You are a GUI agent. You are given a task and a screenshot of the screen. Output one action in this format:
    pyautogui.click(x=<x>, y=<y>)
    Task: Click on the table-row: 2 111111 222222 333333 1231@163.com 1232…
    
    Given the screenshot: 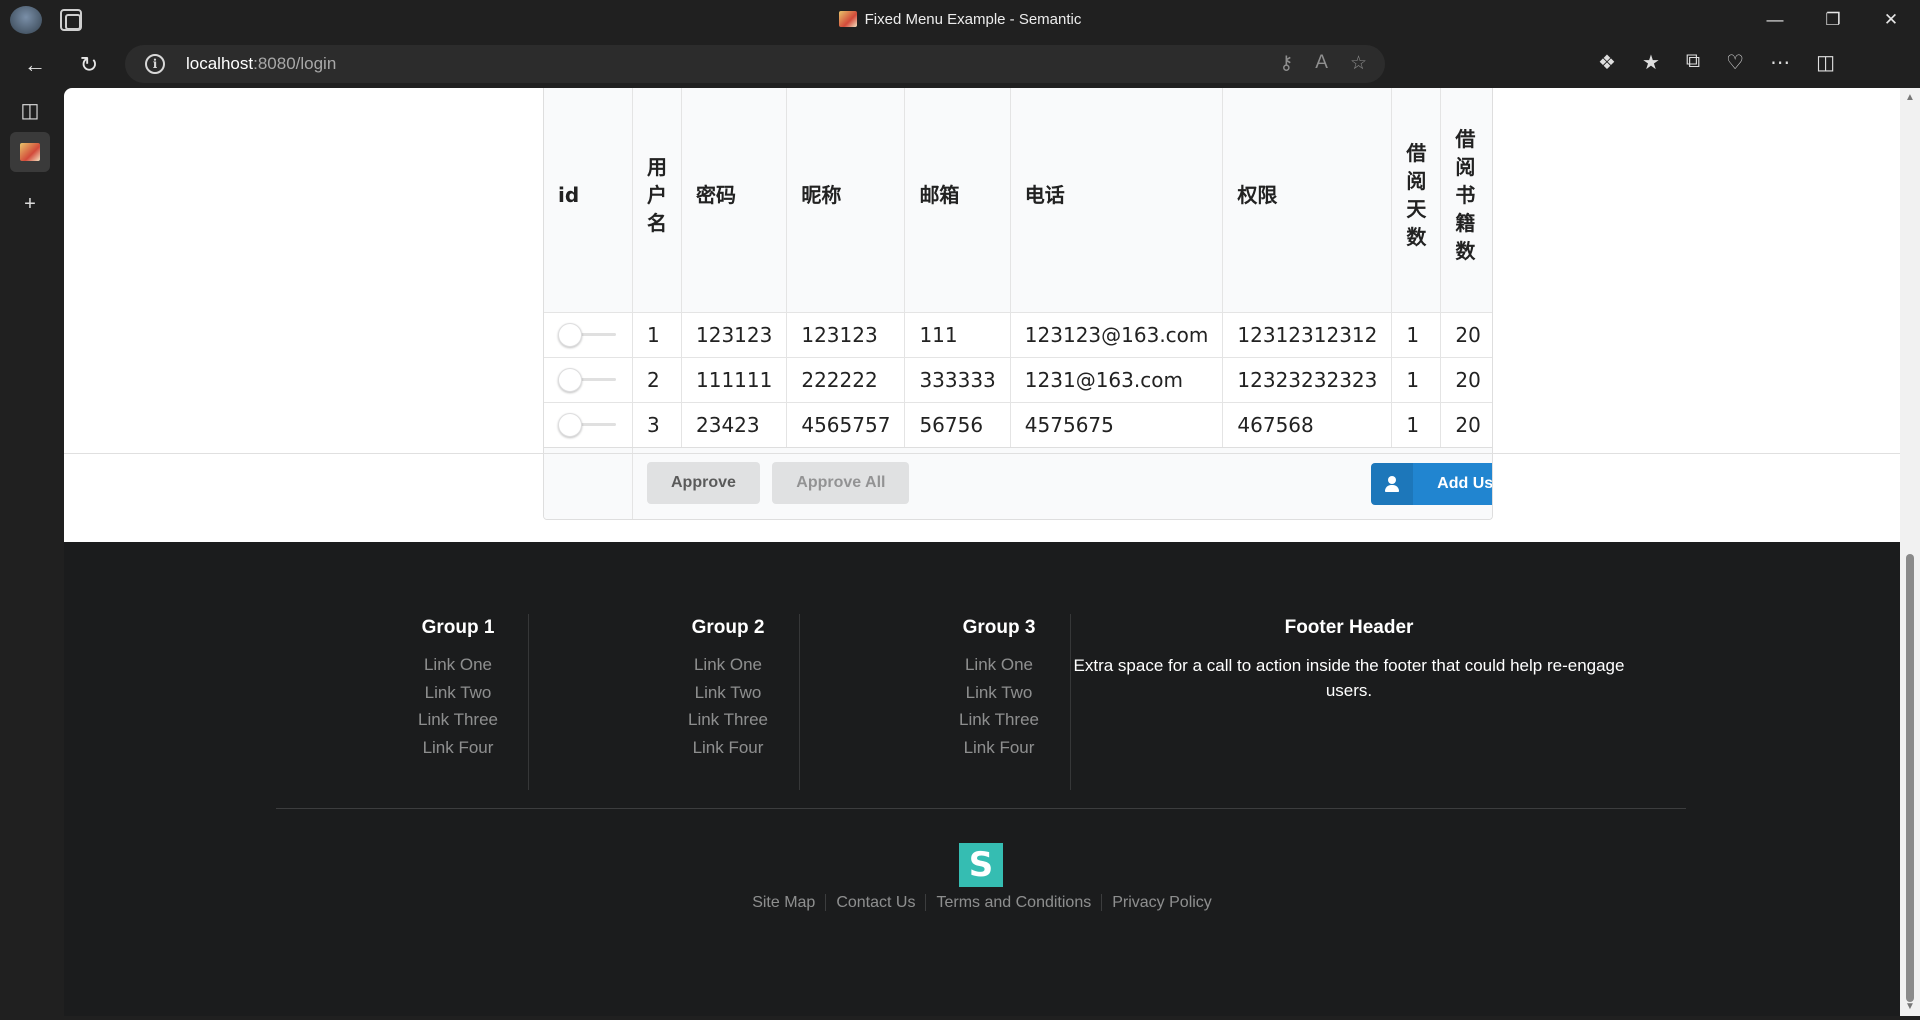 What is the action you would take?
    pyautogui.click(x=1018, y=380)
    